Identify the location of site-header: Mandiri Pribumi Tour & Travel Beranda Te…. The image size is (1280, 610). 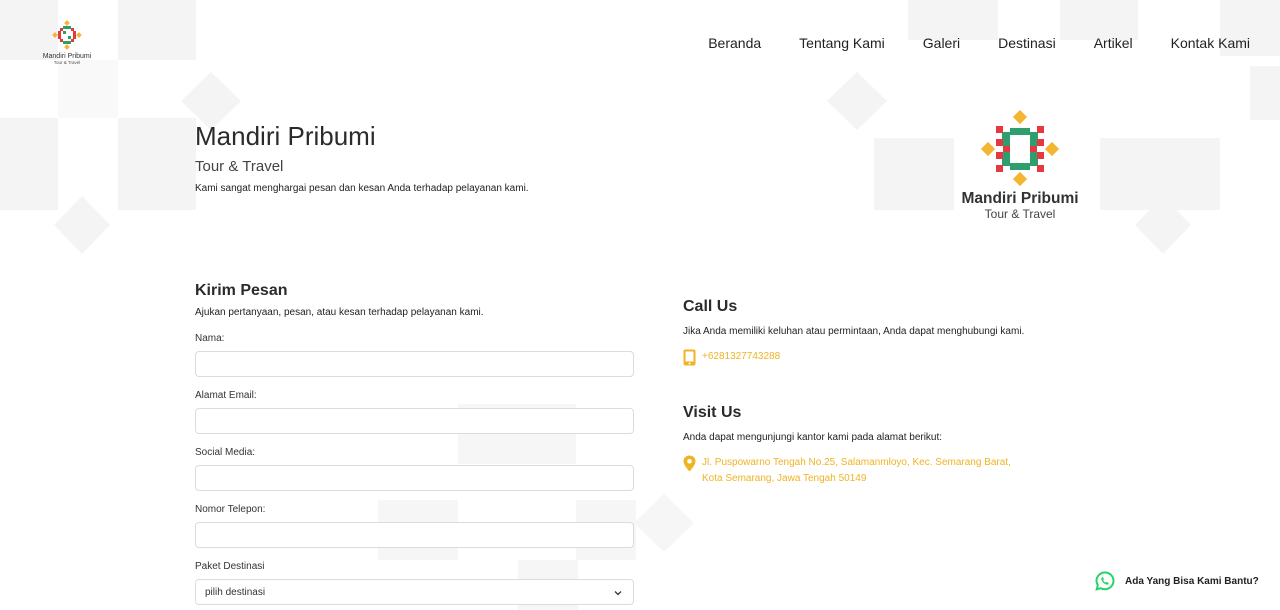
(640, 40).